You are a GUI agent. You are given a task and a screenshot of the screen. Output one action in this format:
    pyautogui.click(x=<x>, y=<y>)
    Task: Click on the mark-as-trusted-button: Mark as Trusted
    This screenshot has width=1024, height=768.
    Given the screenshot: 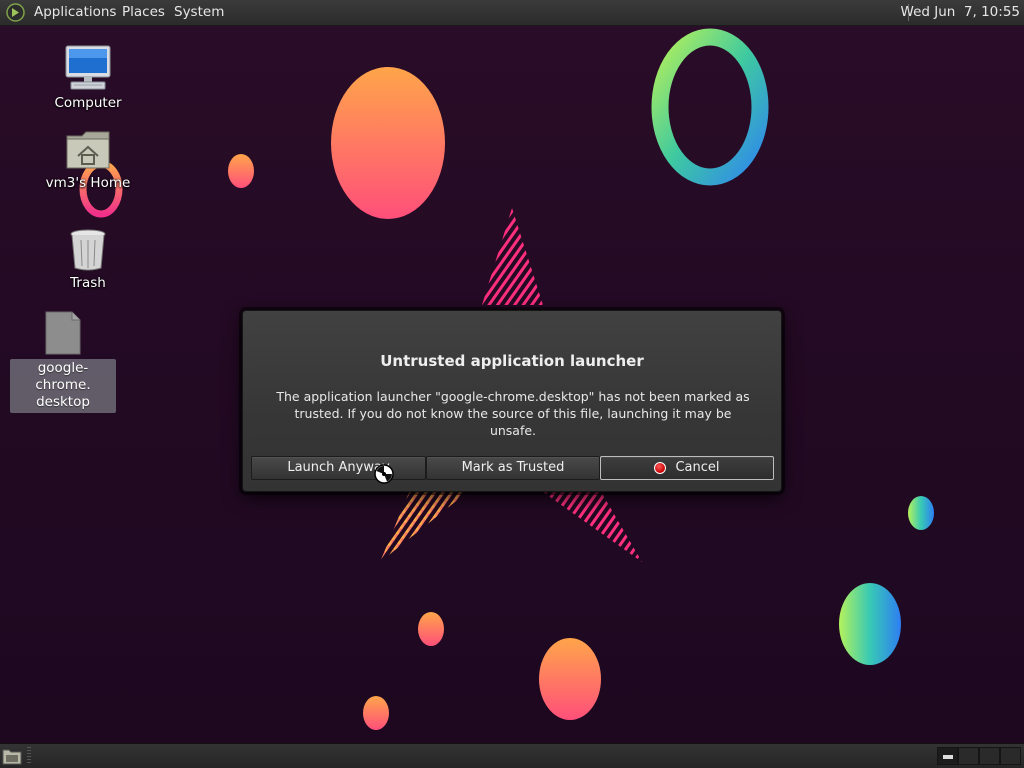 What is the action you would take?
    pyautogui.click(x=513, y=468)
    